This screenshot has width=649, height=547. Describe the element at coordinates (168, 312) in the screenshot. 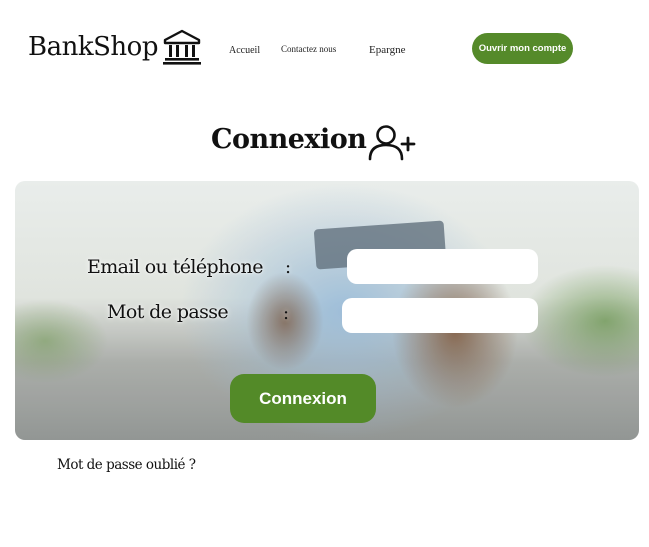

I see `password-label: Mot de passe` at that location.